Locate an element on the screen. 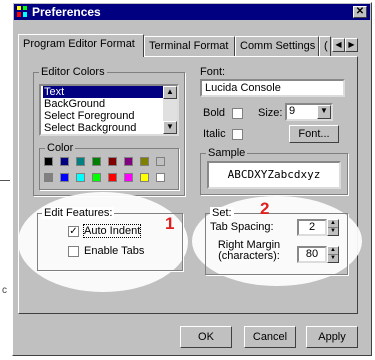 This screenshot has height=360, width=375. list-item: Select Background is located at coordinates (103, 128).